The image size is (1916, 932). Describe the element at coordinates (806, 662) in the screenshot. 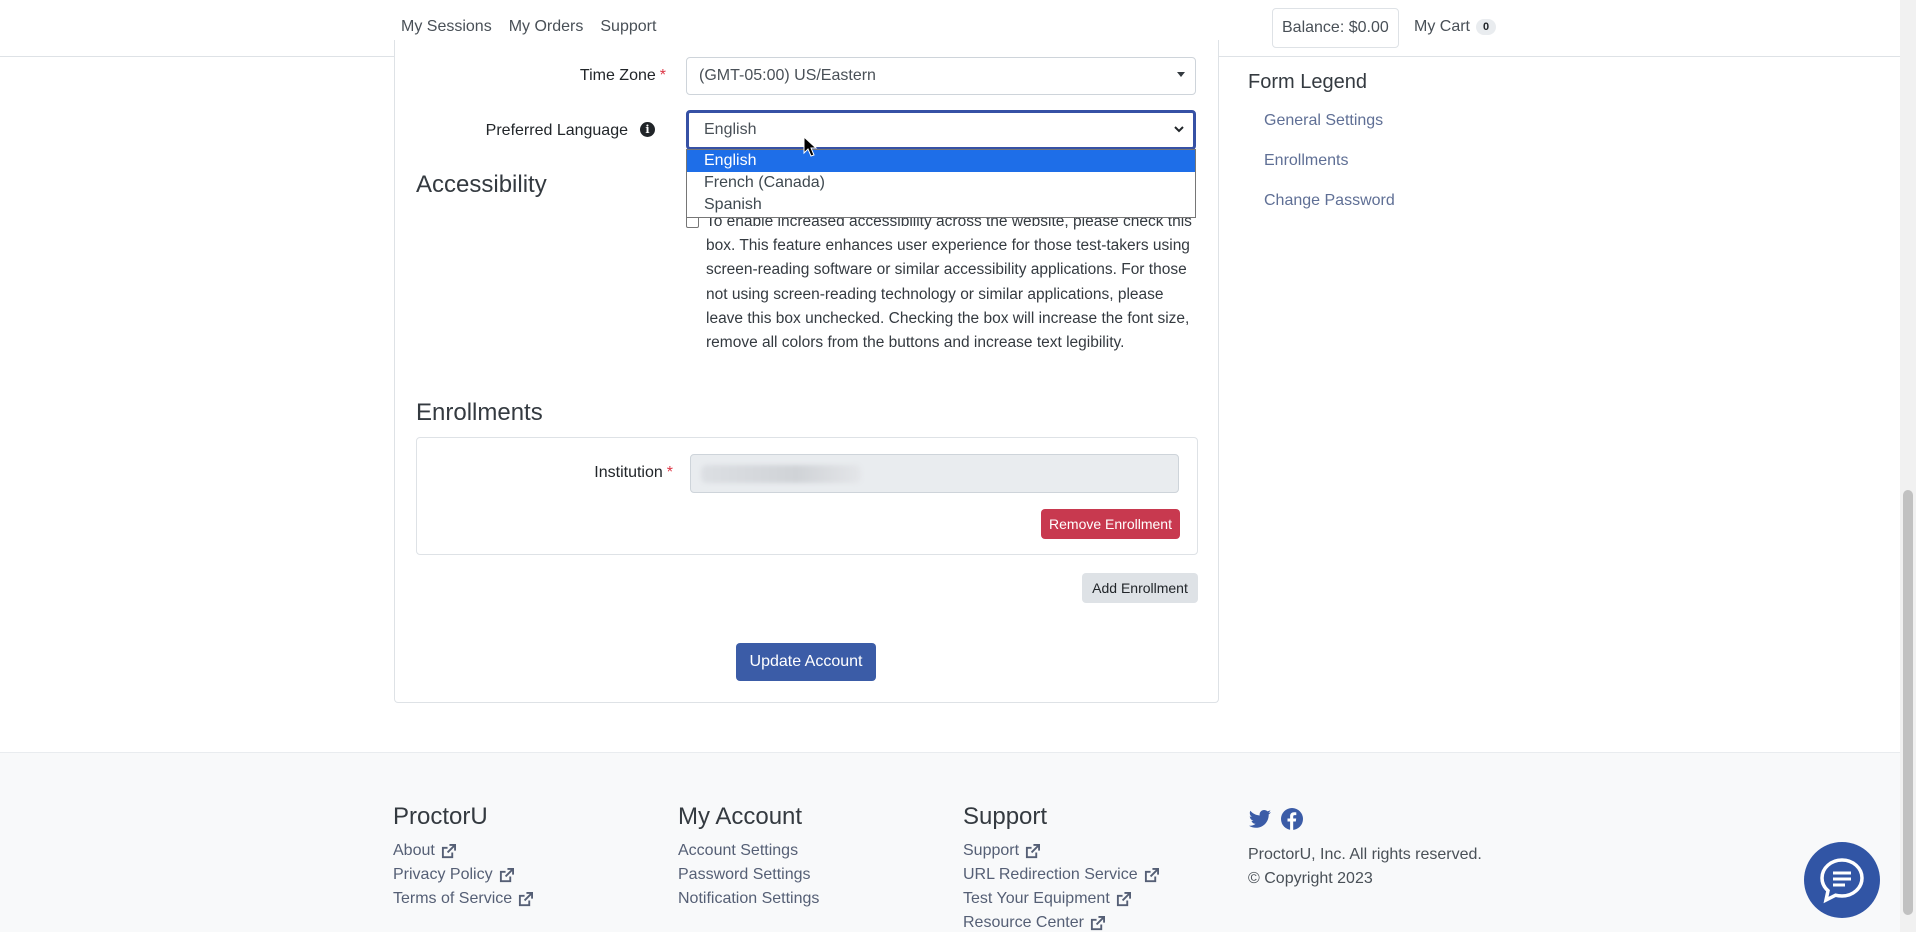

I see `update-account-button: Update Account` at that location.